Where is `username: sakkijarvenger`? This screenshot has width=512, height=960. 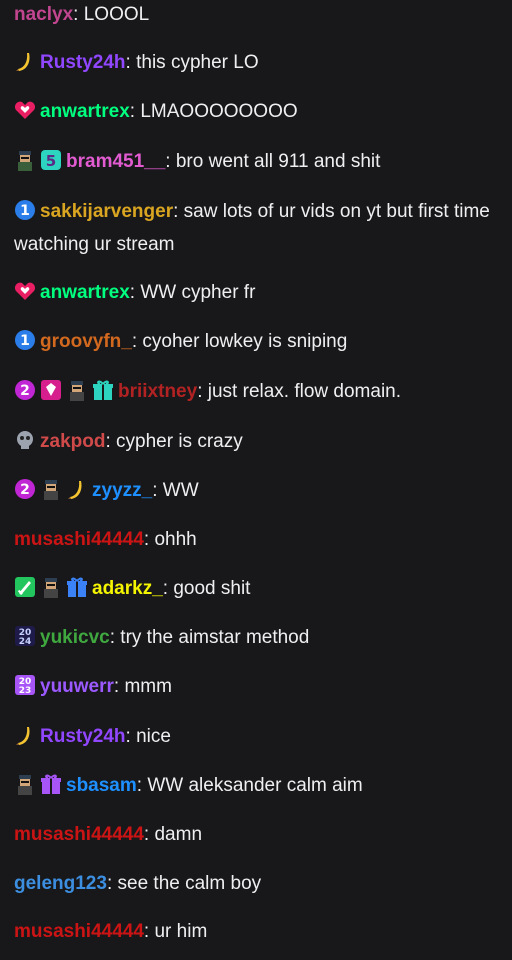
username: sakkijarvenger is located at coordinates (106, 211).